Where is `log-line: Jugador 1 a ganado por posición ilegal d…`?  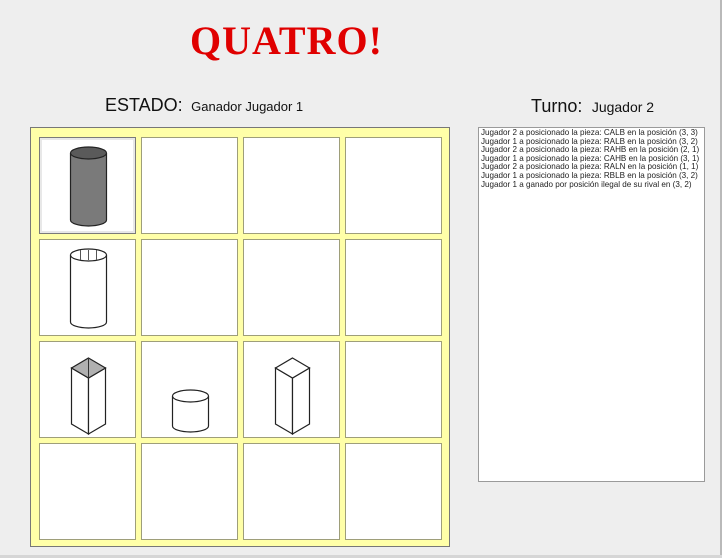
log-line: Jugador 1 a ganado por posición ilegal d… is located at coordinates (586, 184).